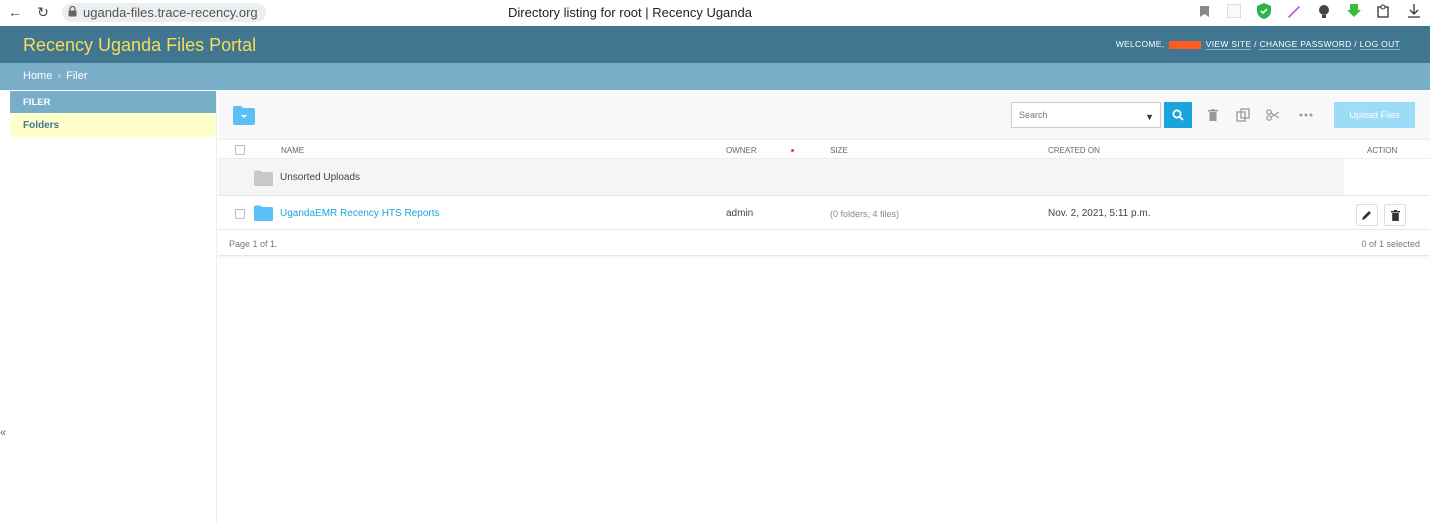 The width and height of the screenshot is (1430, 523). I want to click on download-icon, so click(1414, 11).